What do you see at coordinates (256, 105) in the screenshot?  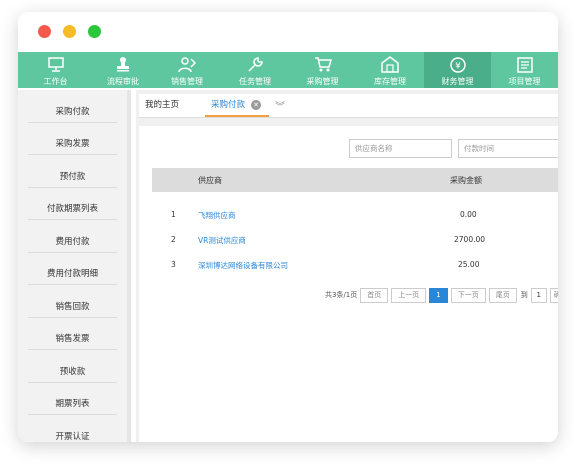 I see `close-icon: ✕` at bounding box center [256, 105].